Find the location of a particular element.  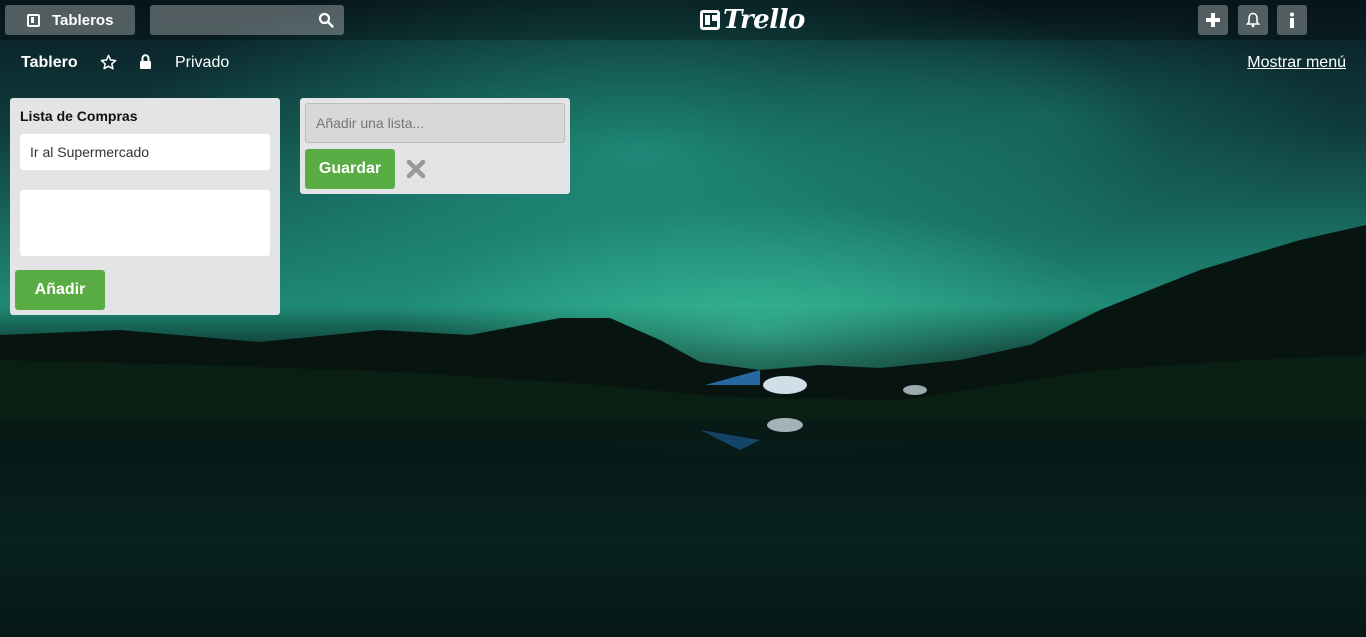

trello-logo-icon is located at coordinates (710, 20).